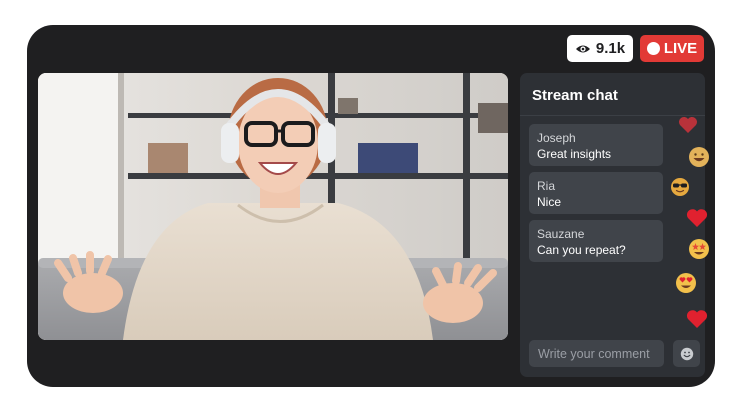  What do you see at coordinates (549, 202) in the screenshot?
I see `message-text: Nice` at bounding box center [549, 202].